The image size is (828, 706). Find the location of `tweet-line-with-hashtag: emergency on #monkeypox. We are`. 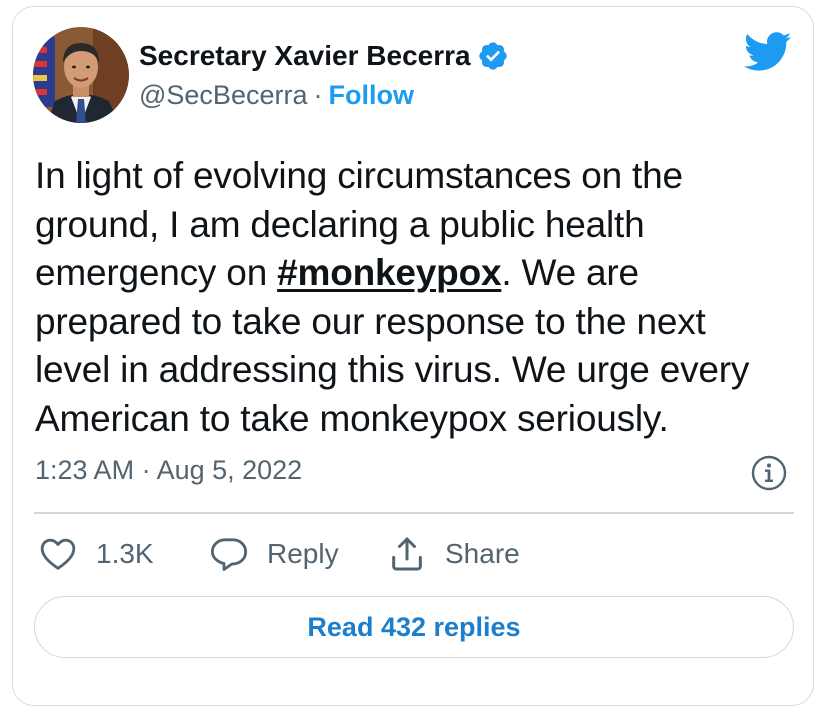

tweet-line-with-hashtag: emergency on #monkeypox. We are is located at coordinates (420, 273).